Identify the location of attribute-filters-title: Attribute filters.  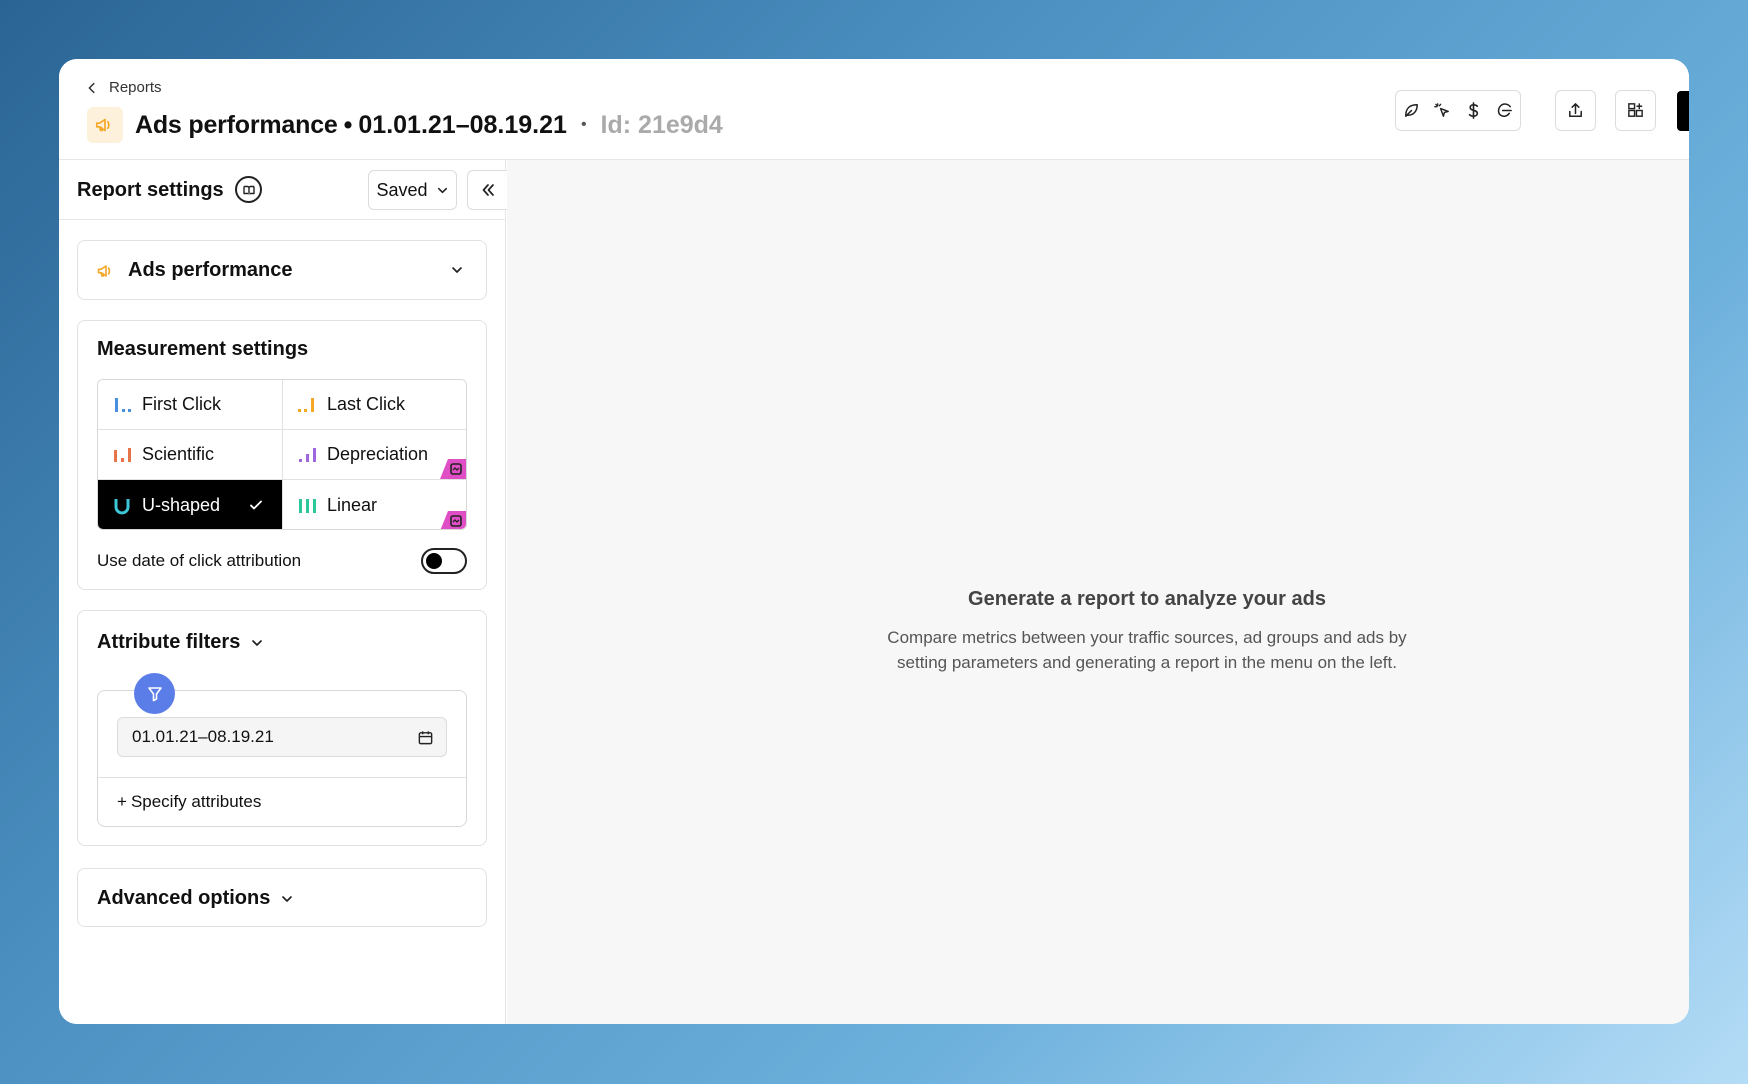
(169, 642).